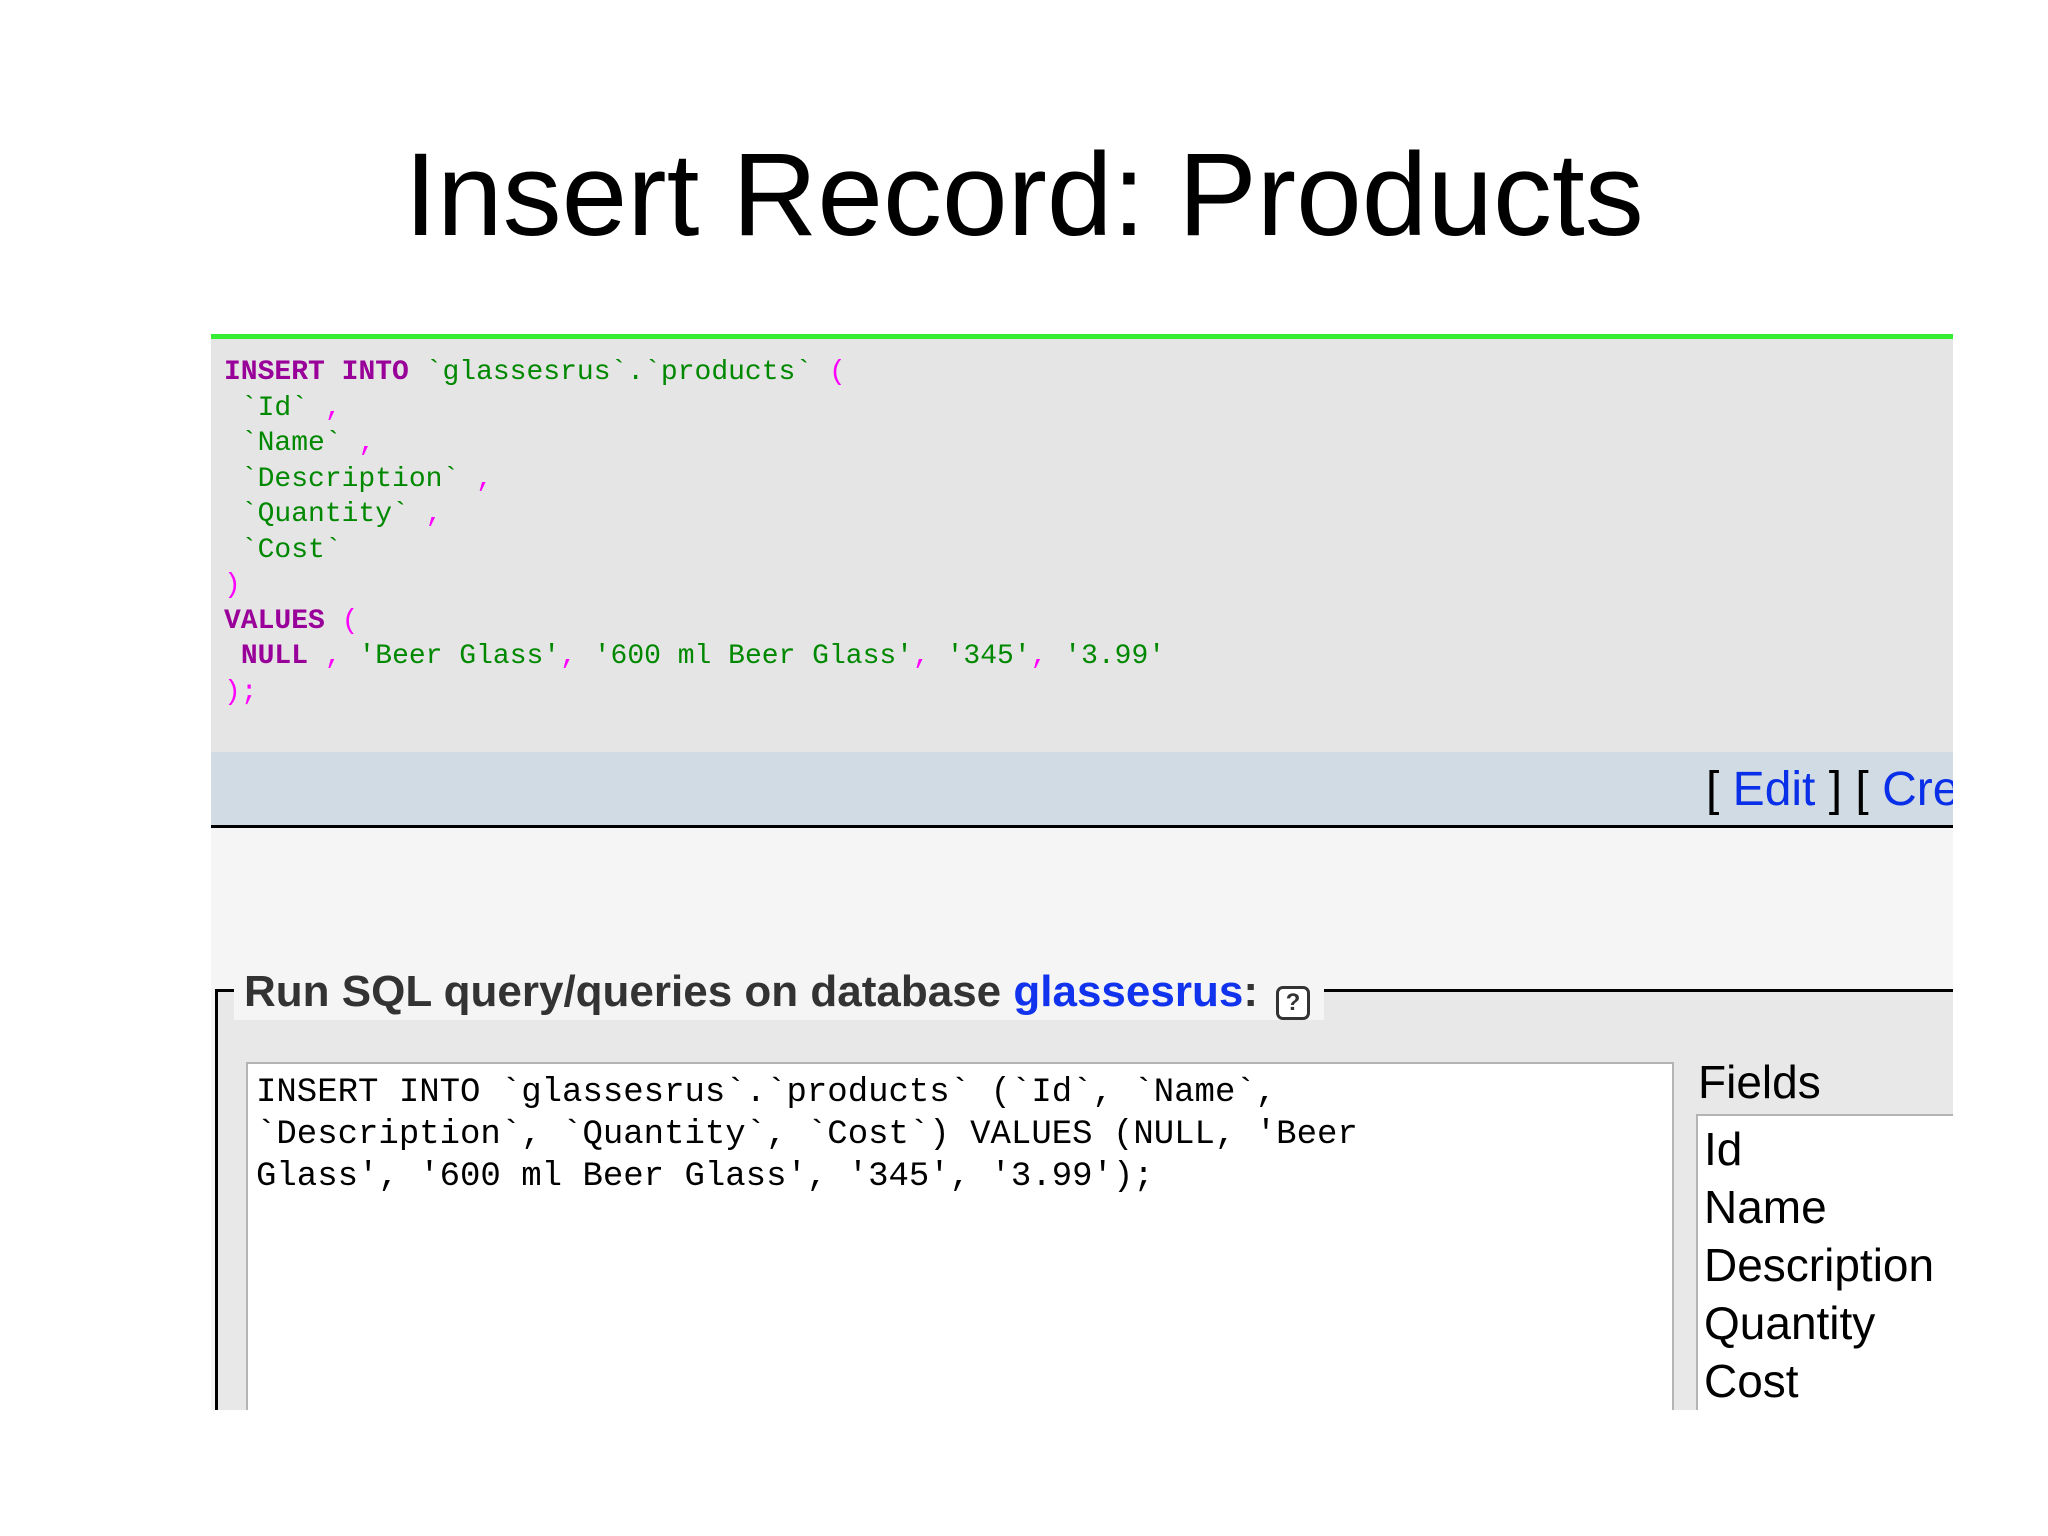 The width and height of the screenshot is (2048, 1536). I want to click on sql-close-paren: ), so click(232, 585).